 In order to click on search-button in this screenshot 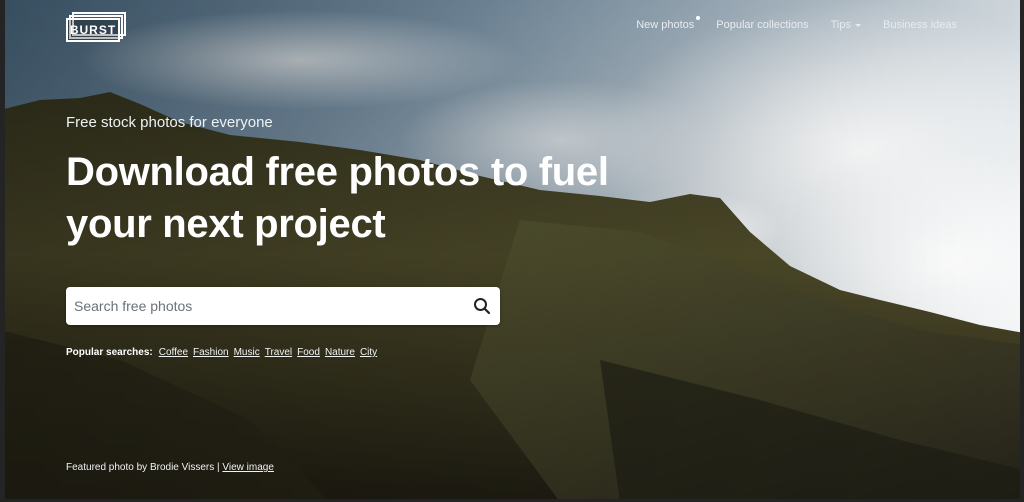, I will do `click(482, 306)`.